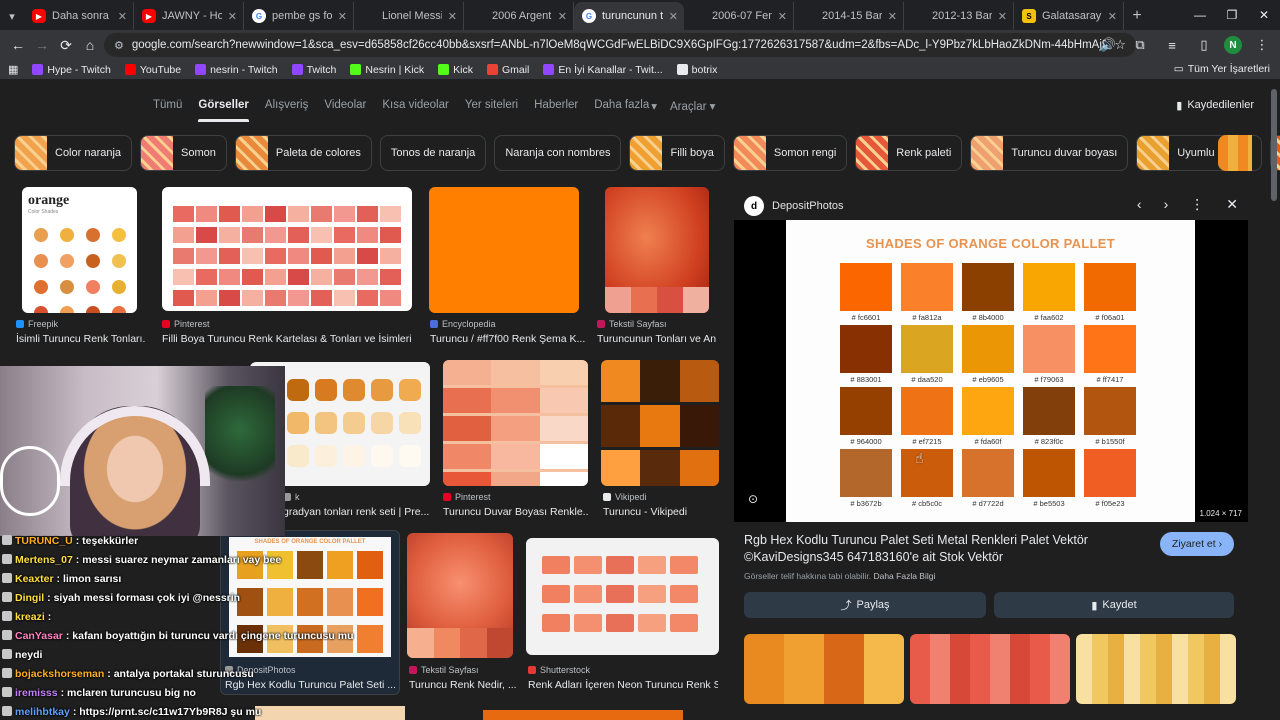  Describe the element at coordinates (739, 16) in the screenshot. I see `browser-tab: 2006-07 Fenerbah ✕` at that location.